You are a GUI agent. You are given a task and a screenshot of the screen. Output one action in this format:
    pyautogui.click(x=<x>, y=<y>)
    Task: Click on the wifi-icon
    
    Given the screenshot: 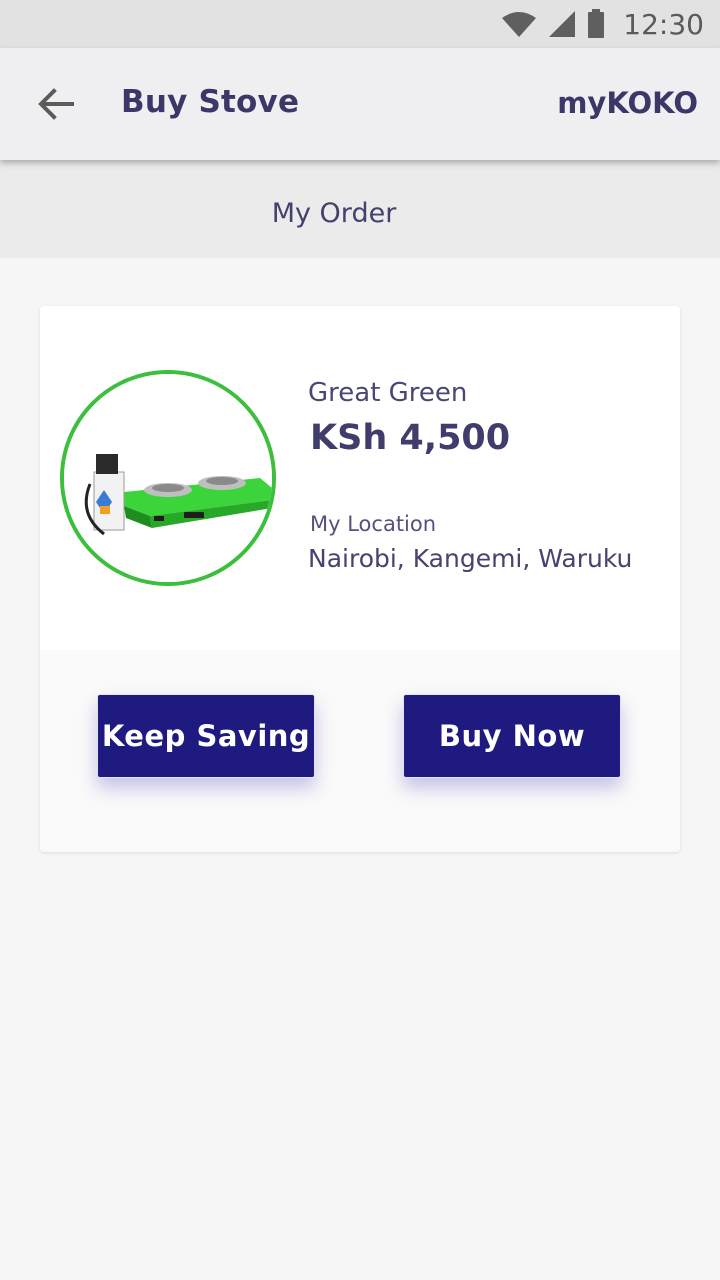 What is the action you would take?
    pyautogui.click(x=519, y=24)
    